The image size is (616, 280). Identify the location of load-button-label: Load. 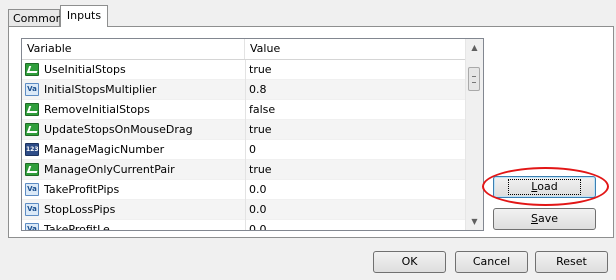
(544, 187).